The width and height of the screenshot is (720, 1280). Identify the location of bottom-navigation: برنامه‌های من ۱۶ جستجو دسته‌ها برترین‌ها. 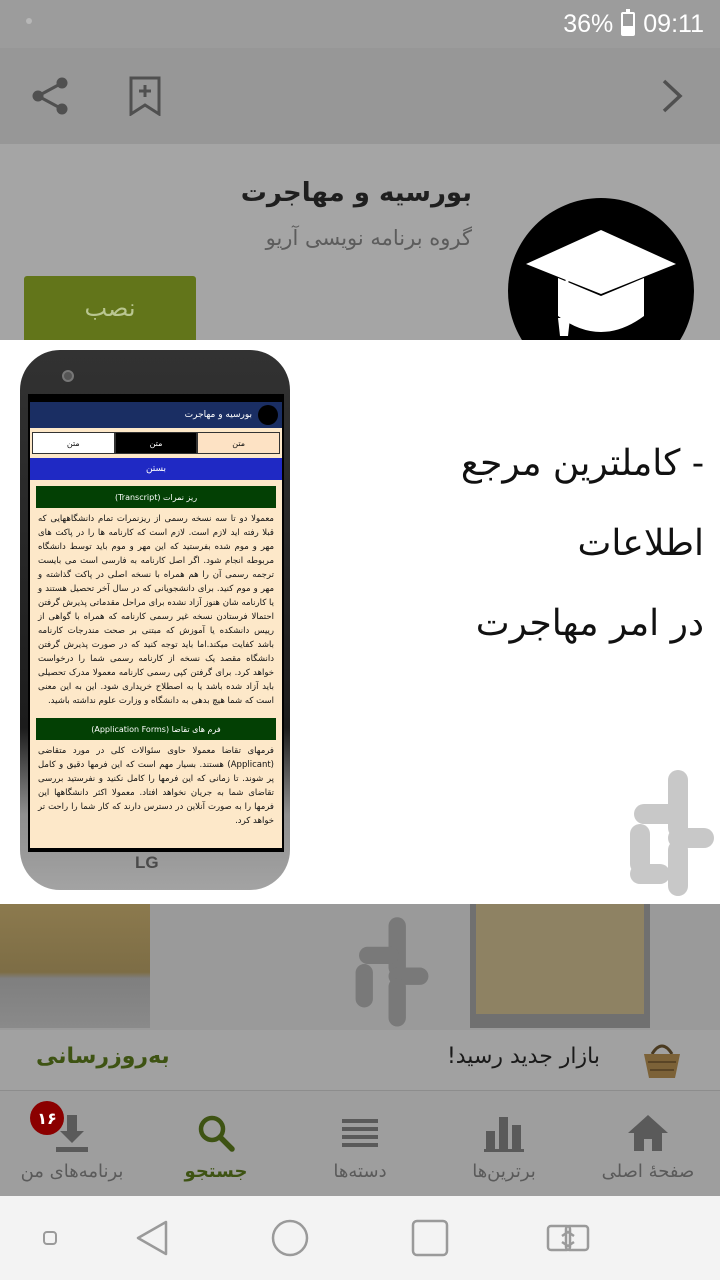
(360, 1143).